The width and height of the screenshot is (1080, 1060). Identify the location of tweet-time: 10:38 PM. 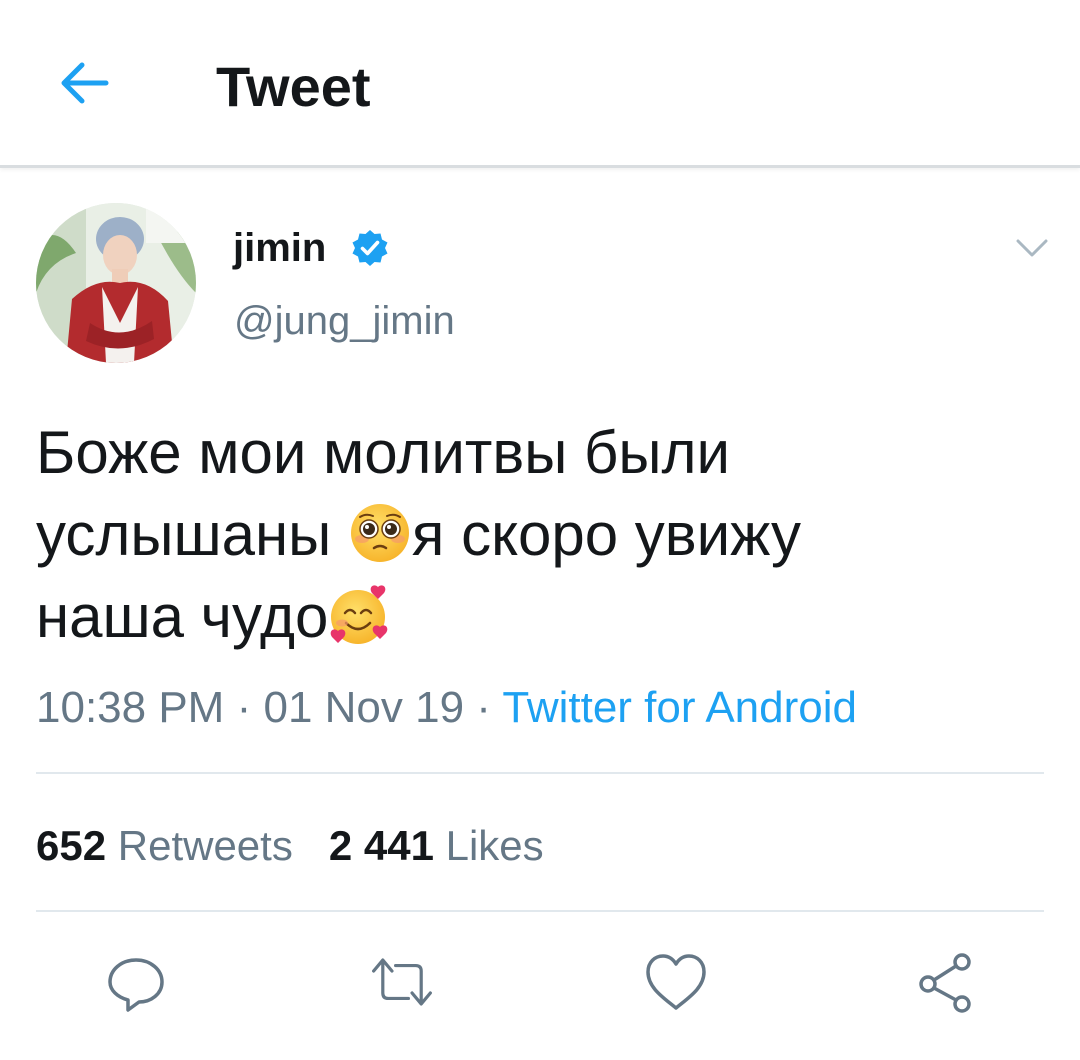
(130, 707).